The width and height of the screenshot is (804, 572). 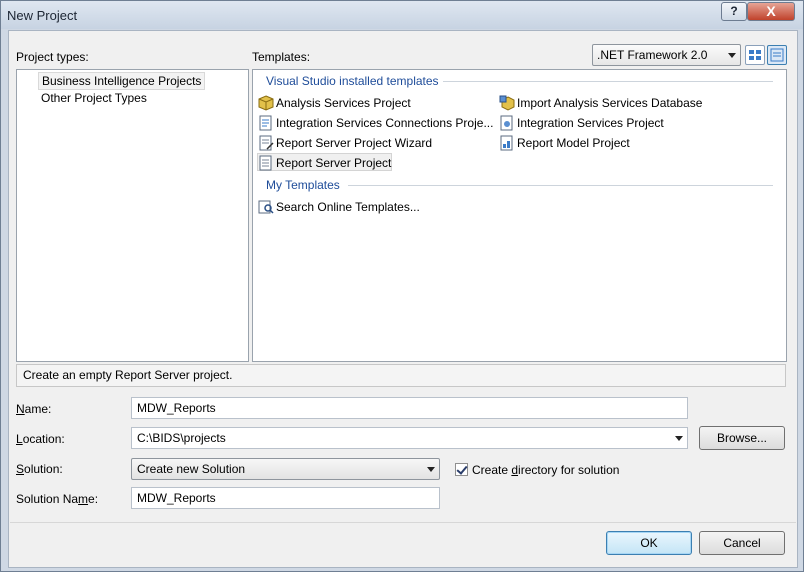 What do you see at coordinates (403, 522) in the screenshot?
I see `footer-divider` at bounding box center [403, 522].